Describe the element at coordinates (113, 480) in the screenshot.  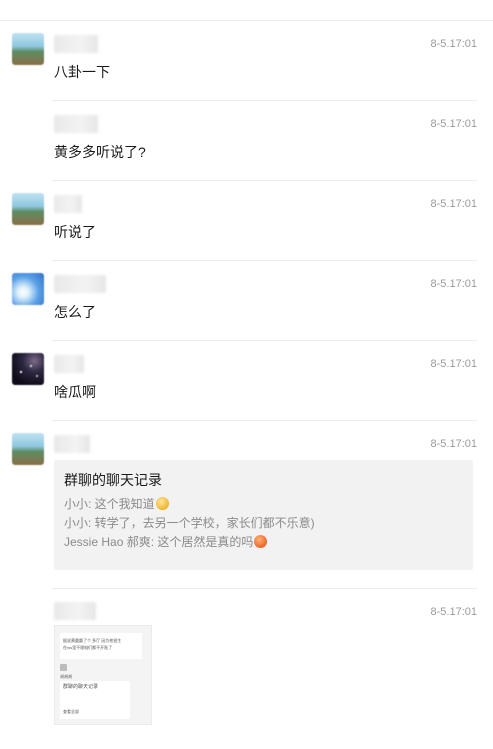
I see `card-title: 群聊的聊天记录` at that location.